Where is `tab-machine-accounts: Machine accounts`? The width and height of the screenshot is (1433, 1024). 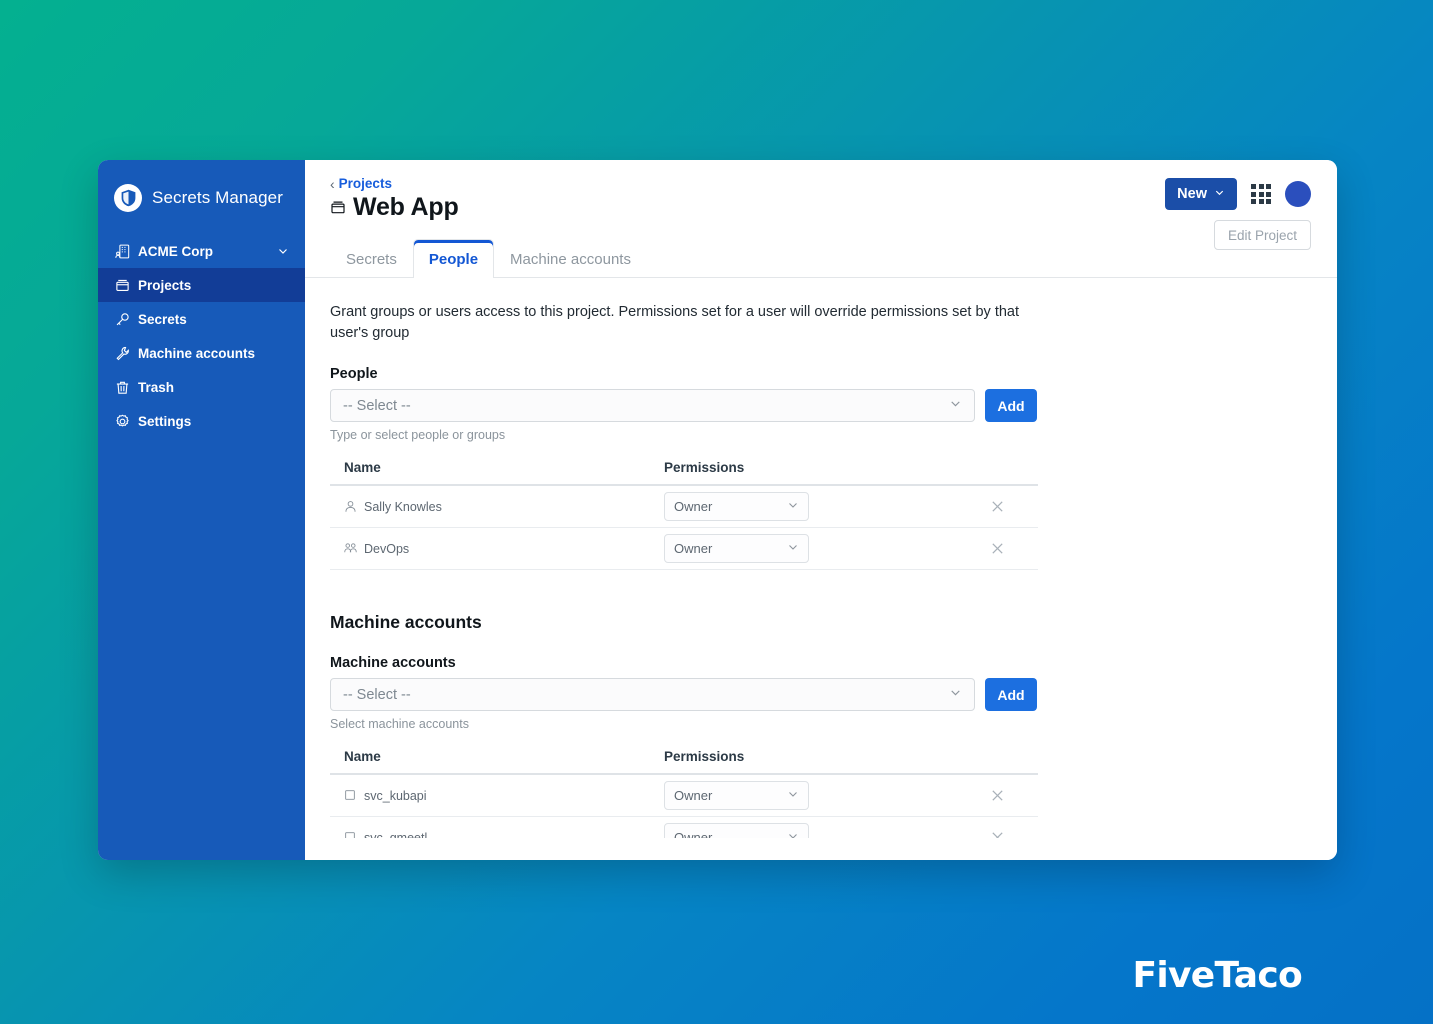 tab-machine-accounts: Machine accounts is located at coordinates (570, 258).